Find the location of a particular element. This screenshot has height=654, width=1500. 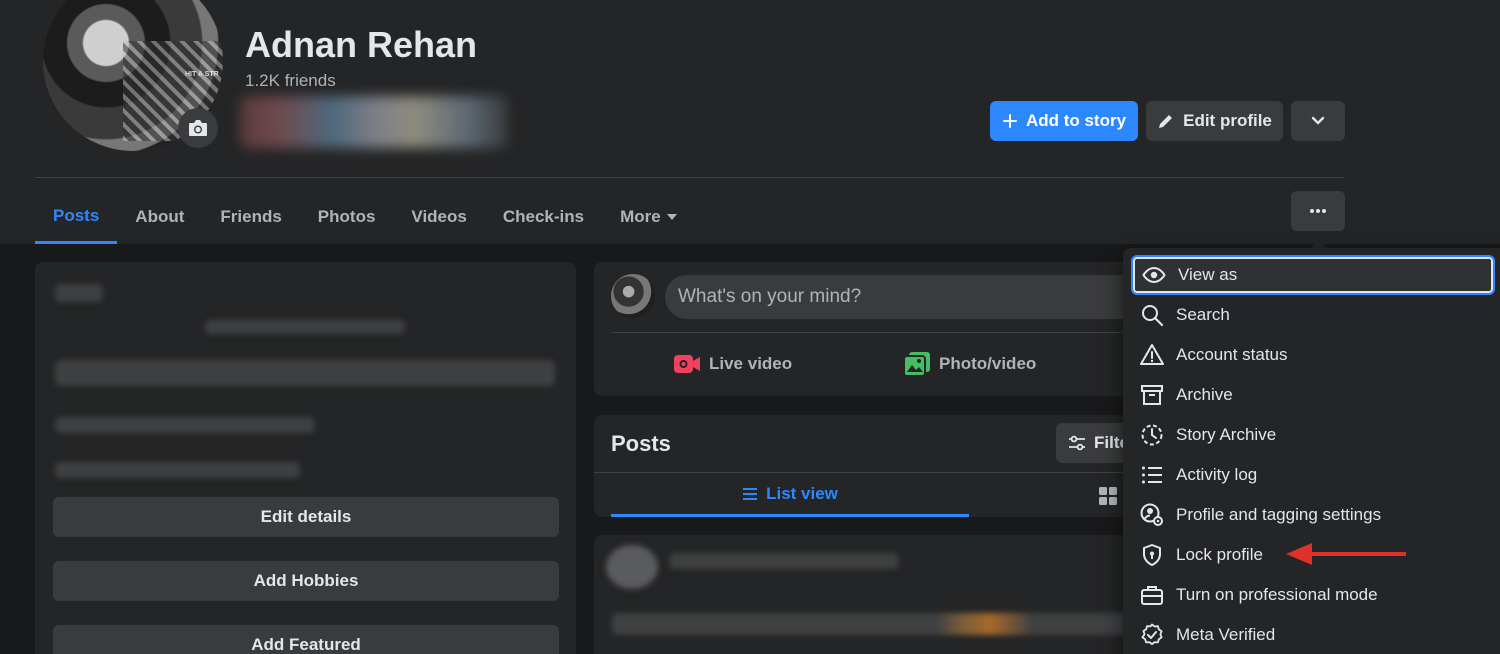

menu-item-activity-log: Activity log is located at coordinates (1313, 475).